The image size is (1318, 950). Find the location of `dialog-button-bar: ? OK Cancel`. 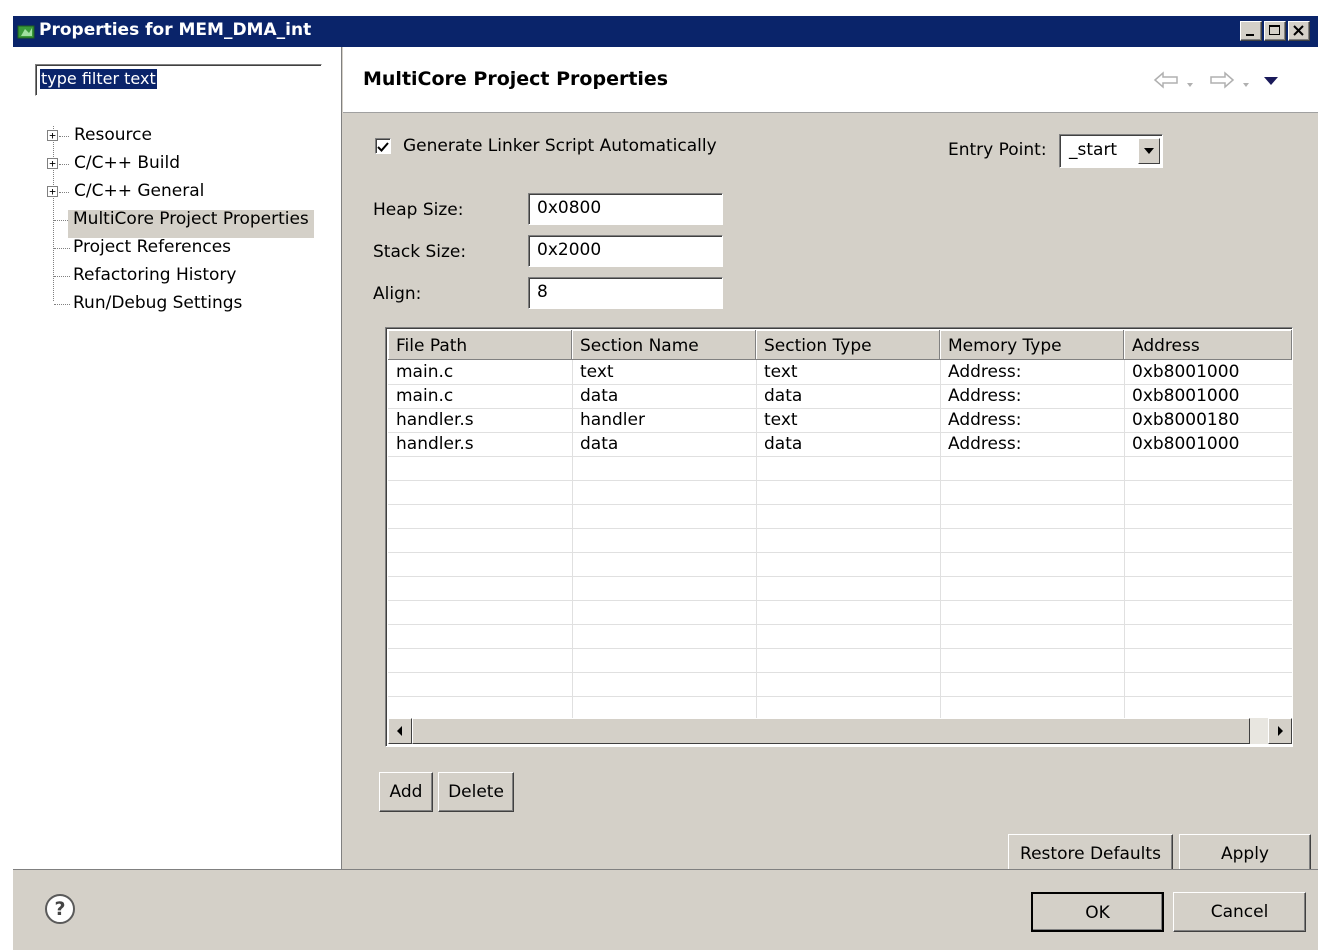

dialog-button-bar: ? OK Cancel is located at coordinates (665, 909).